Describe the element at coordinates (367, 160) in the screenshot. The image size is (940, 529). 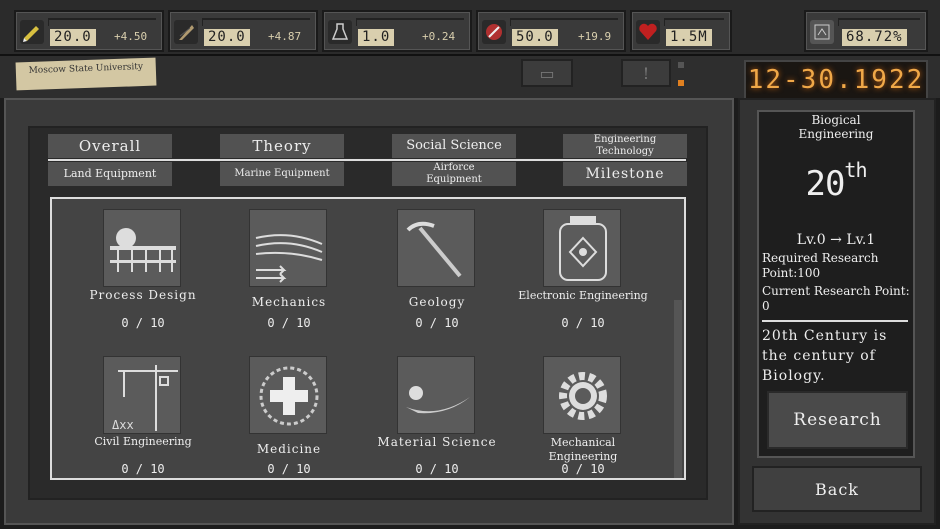
I see `tab-divider` at that location.